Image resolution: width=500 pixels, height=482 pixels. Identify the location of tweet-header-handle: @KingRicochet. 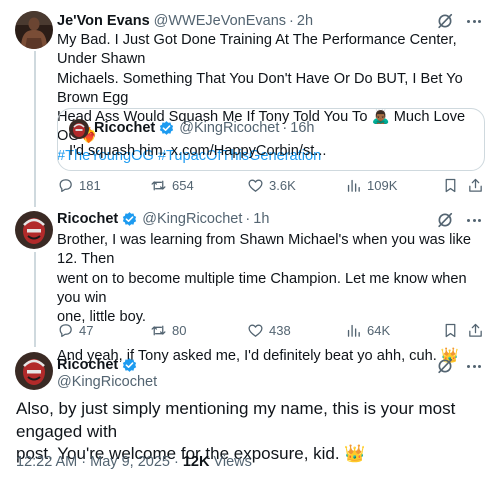
(107, 382).